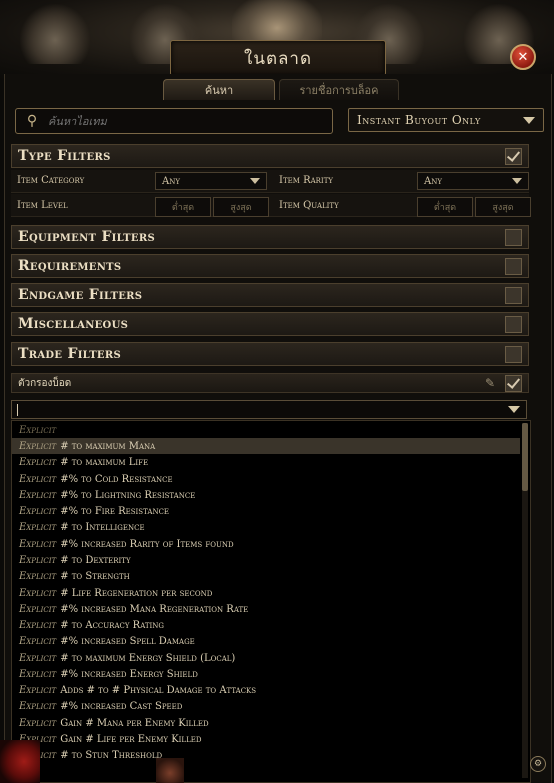 This screenshot has width=554, height=783. Describe the element at coordinates (219, 89) in the screenshot. I see `tab-search: ค้นหา` at that location.